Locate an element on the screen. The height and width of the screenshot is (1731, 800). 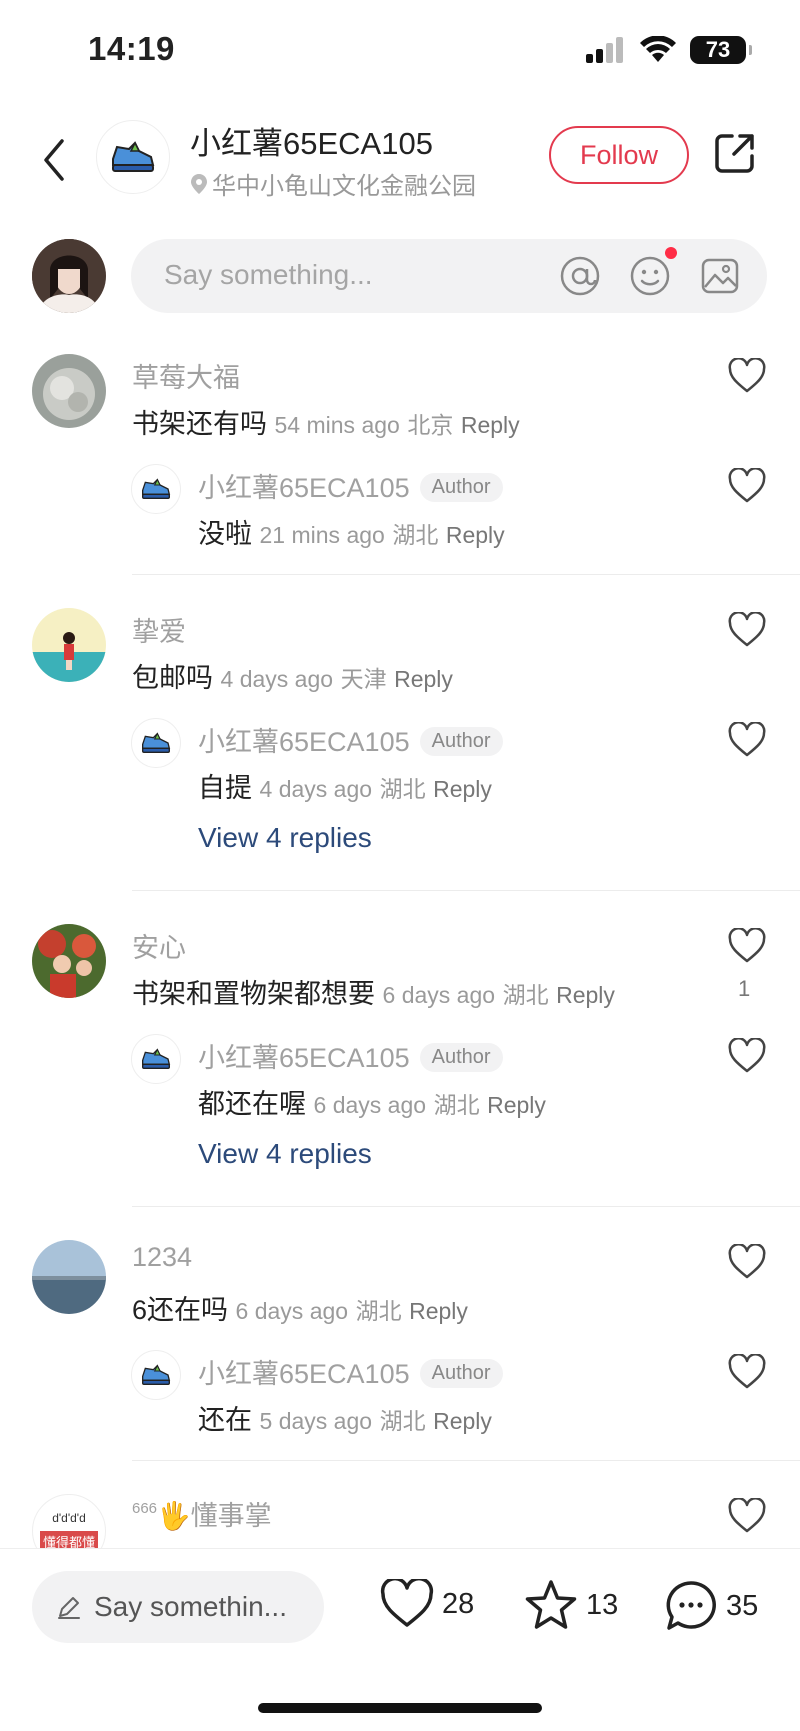
status-time: 14:19 is located at coordinates (131, 48).